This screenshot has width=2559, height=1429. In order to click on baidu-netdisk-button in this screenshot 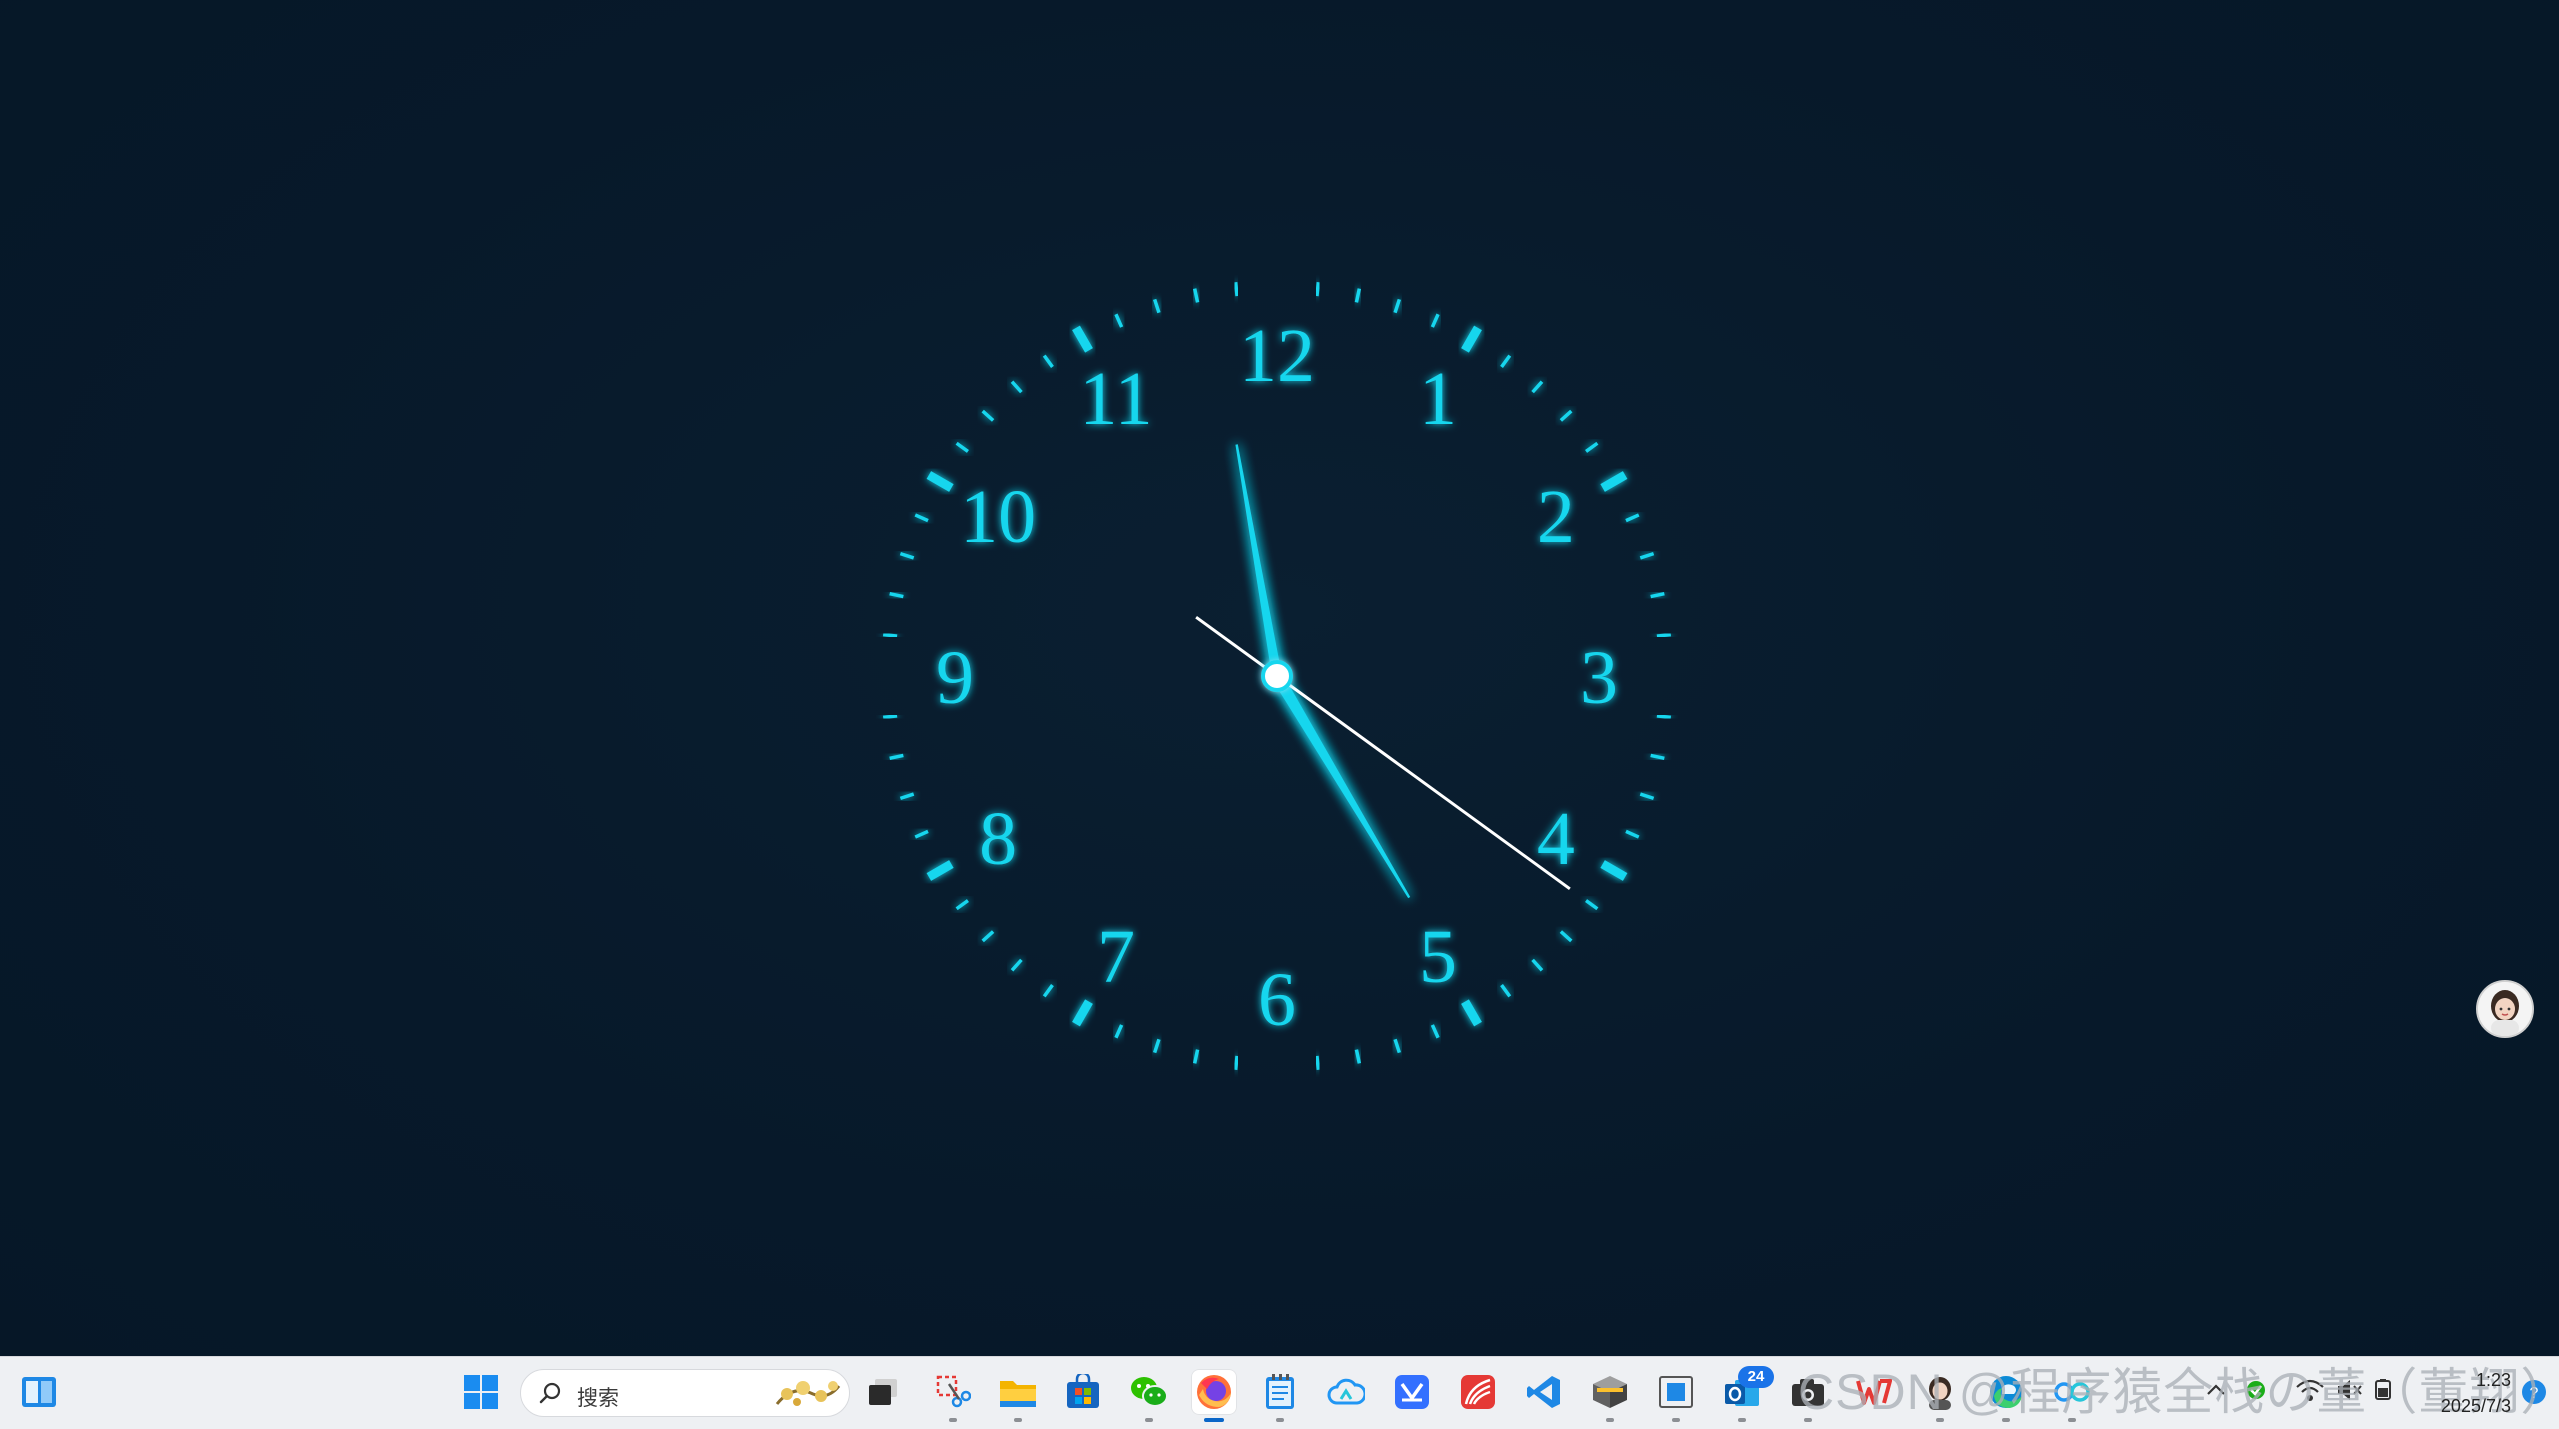, I will do `click(1346, 1392)`.